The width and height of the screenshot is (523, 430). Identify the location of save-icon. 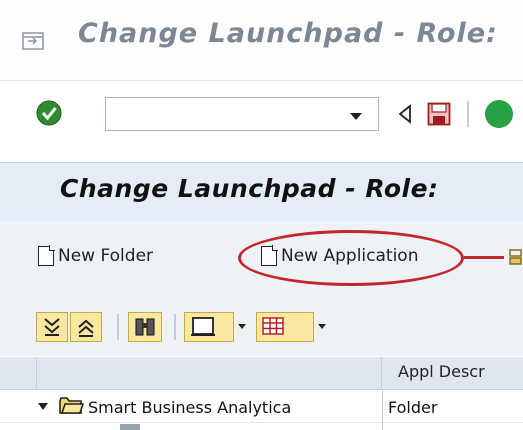
(439, 114).